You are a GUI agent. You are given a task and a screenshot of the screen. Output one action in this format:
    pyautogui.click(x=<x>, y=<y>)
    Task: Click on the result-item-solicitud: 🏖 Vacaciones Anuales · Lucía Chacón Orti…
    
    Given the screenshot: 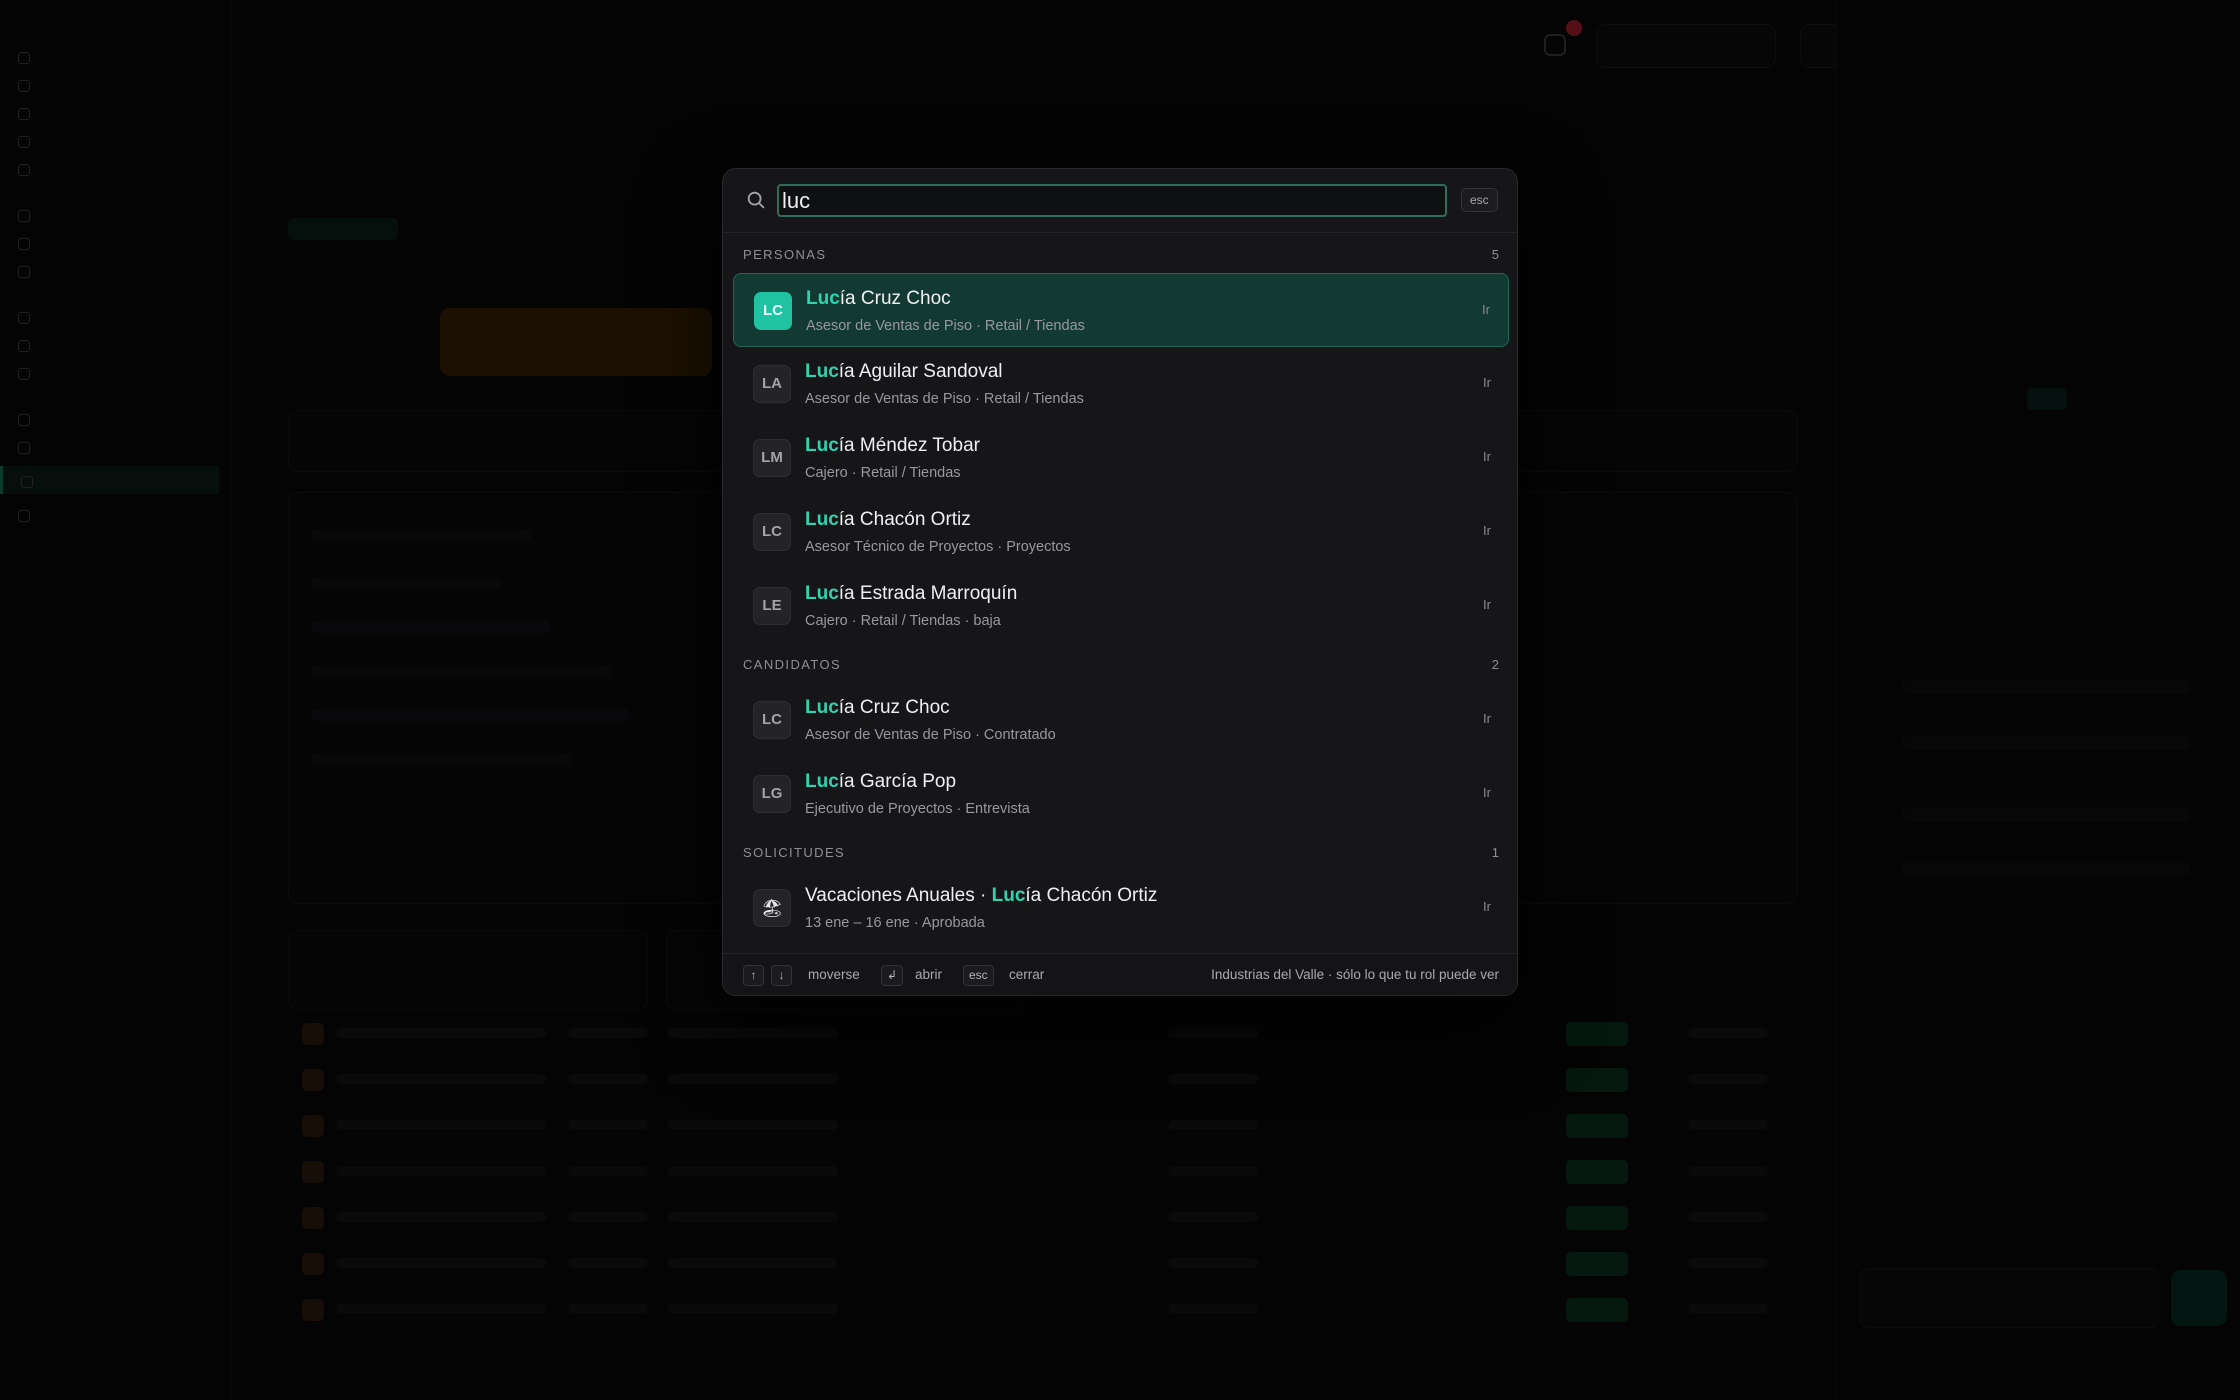 What is the action you would take?
    pyautogui.click(x=1121, y=908)
    